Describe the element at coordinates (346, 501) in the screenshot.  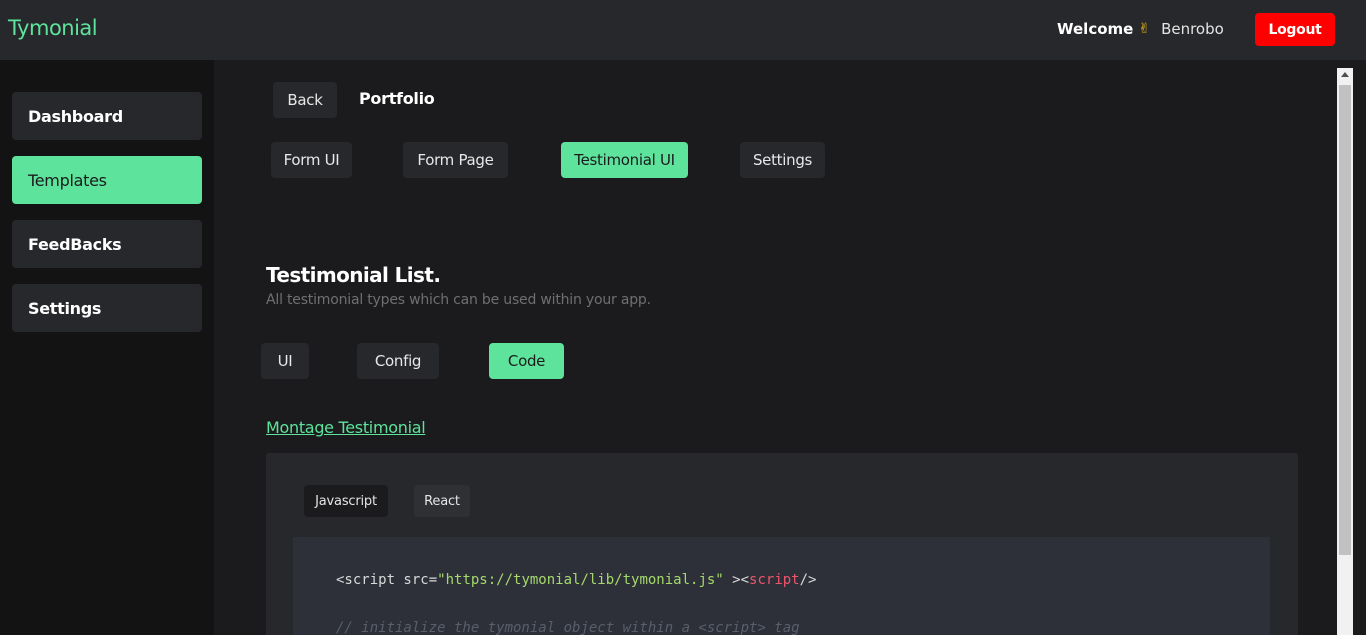
I see `lang-tab-javascript: Javascript` at that location.